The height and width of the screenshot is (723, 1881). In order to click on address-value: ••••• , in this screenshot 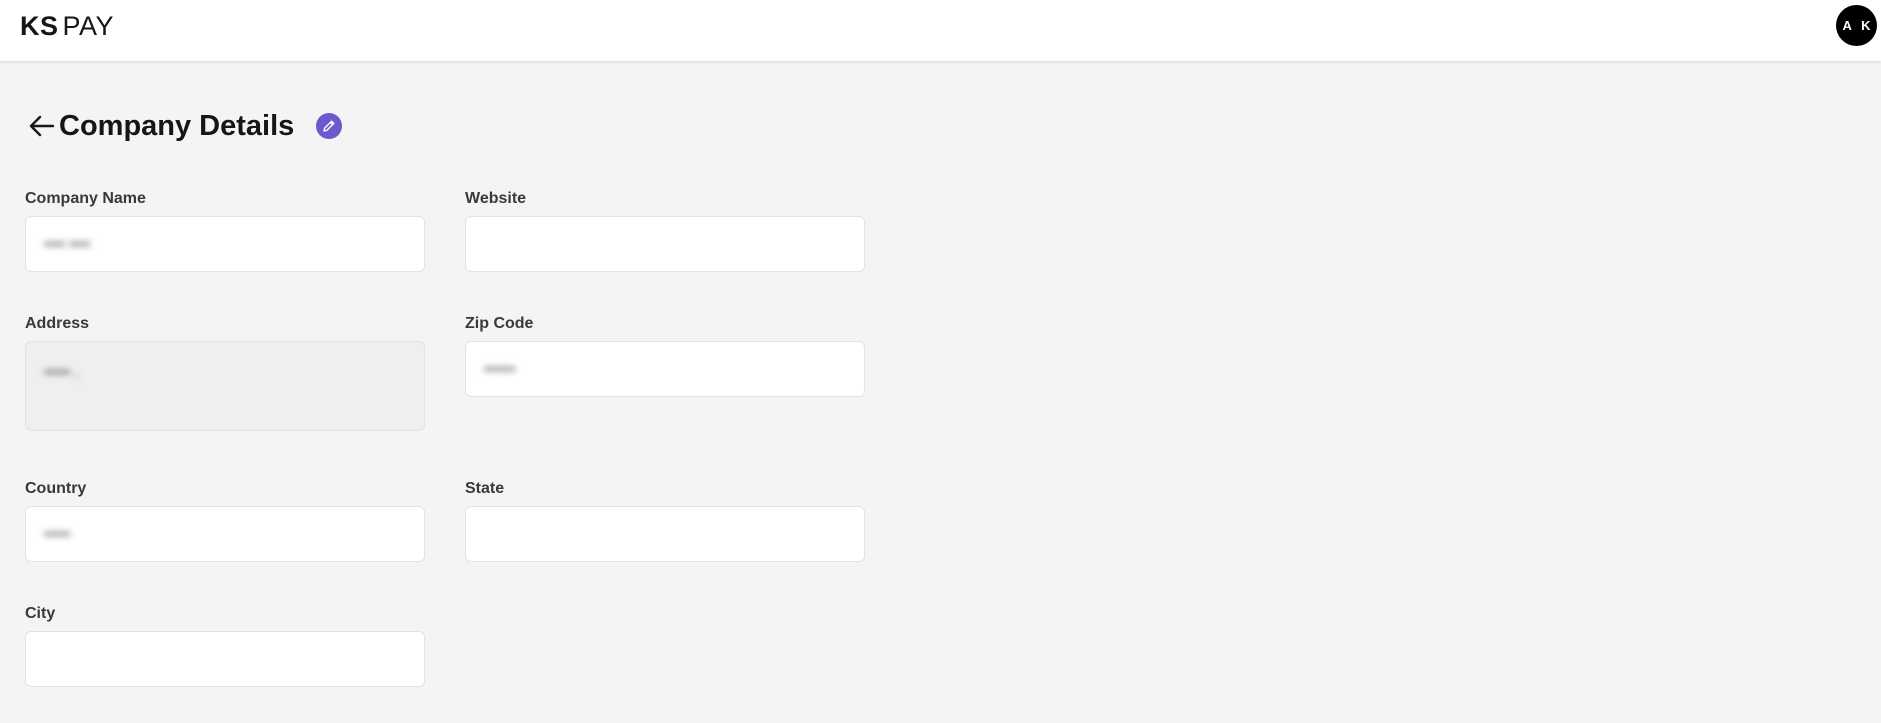, I will do `click(61, 372)`.